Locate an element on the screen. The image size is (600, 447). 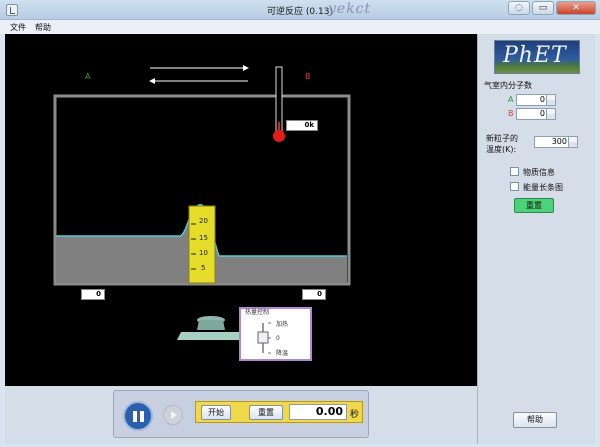
label-a: A is located at coordinates (88, 76).